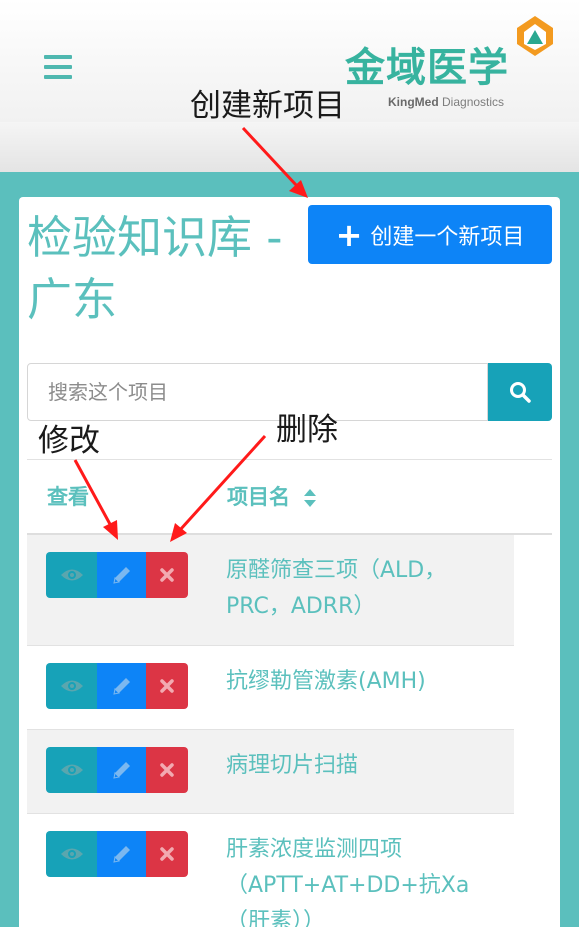 The image size is (579, 927). I want to click on annotation-delete: 删除, so click(307, 430).